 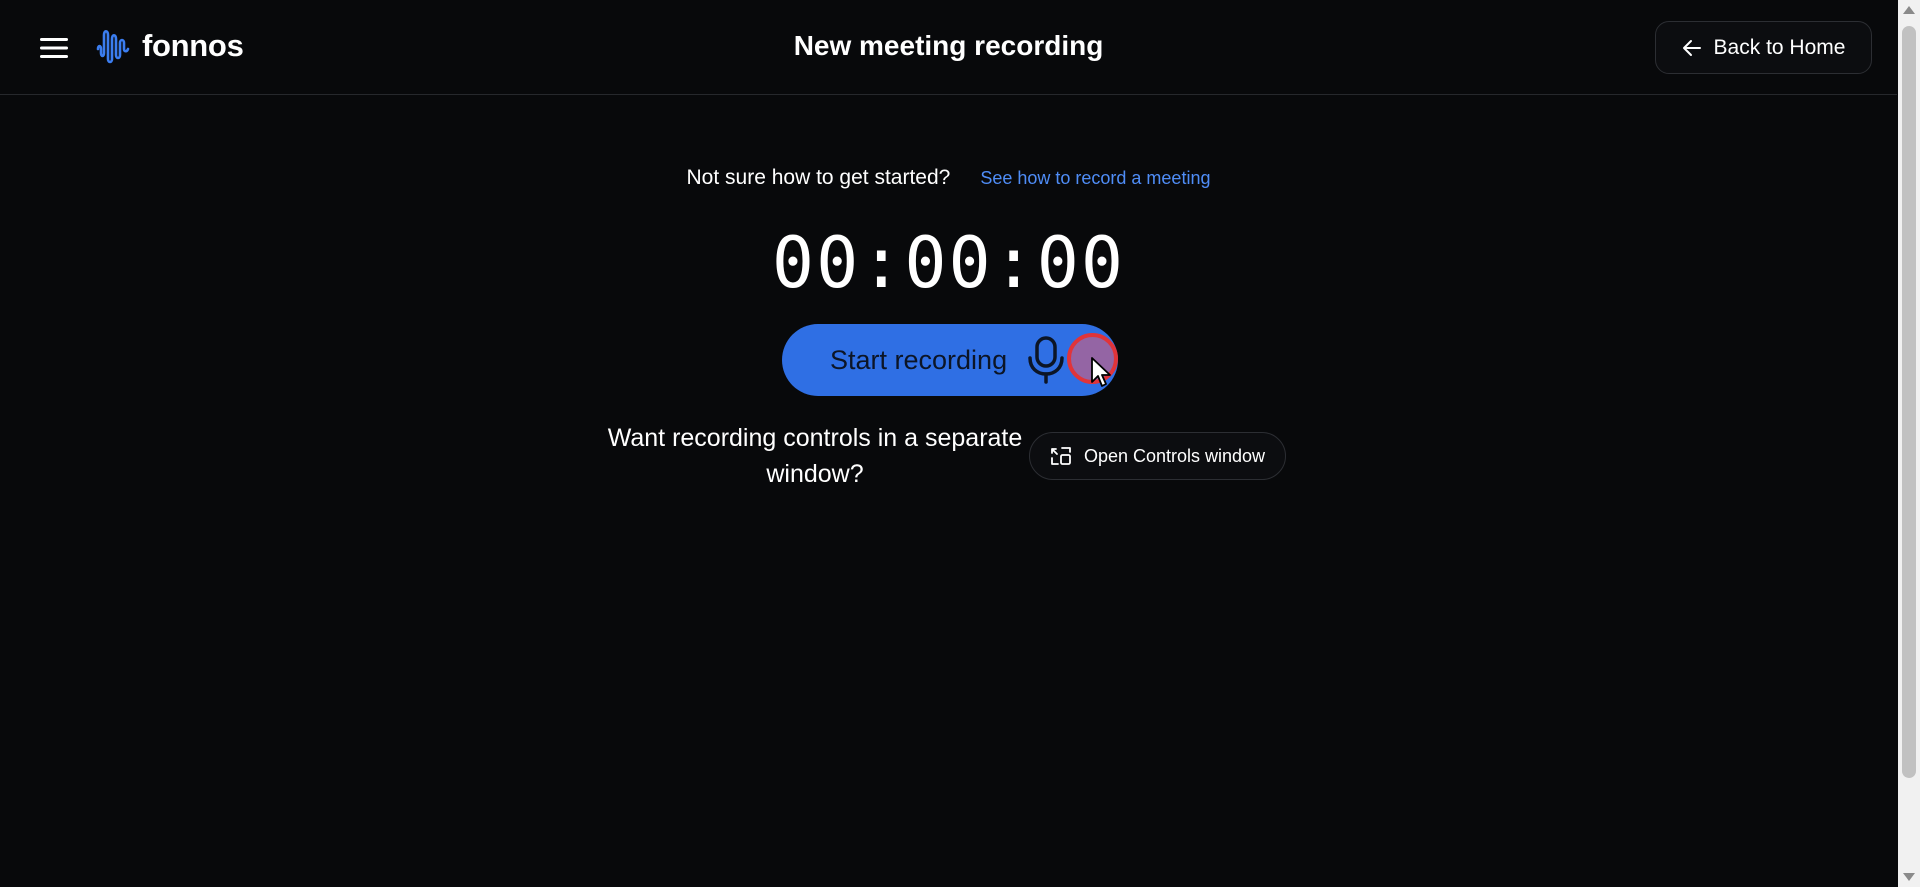 I want to click on open-controls-window-button: Open Controls window, so click(x=1157, y=456).